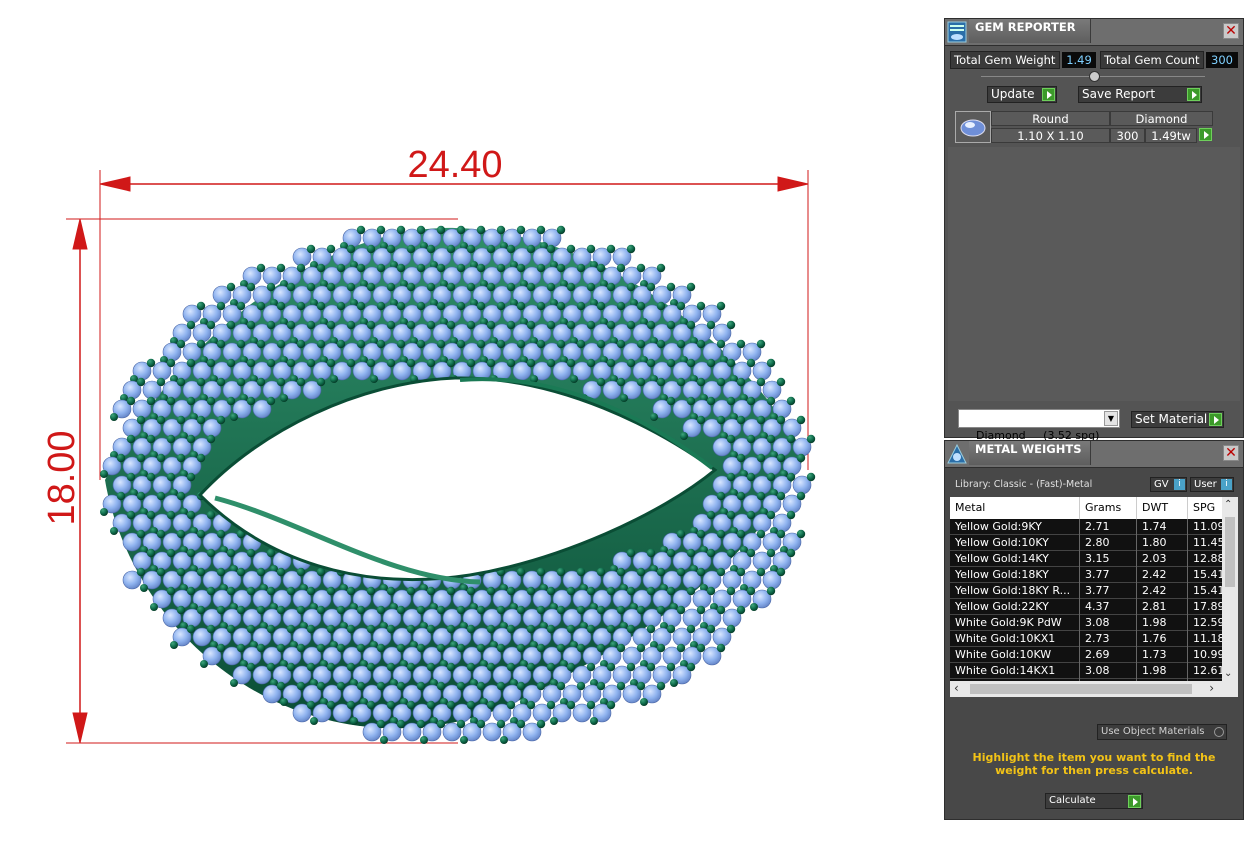 The width and height of the screenshot is (1251, 847). Describe the element at coordinates (1110, 508) in the screenshot. I see `column-grams: Grams` at that location.